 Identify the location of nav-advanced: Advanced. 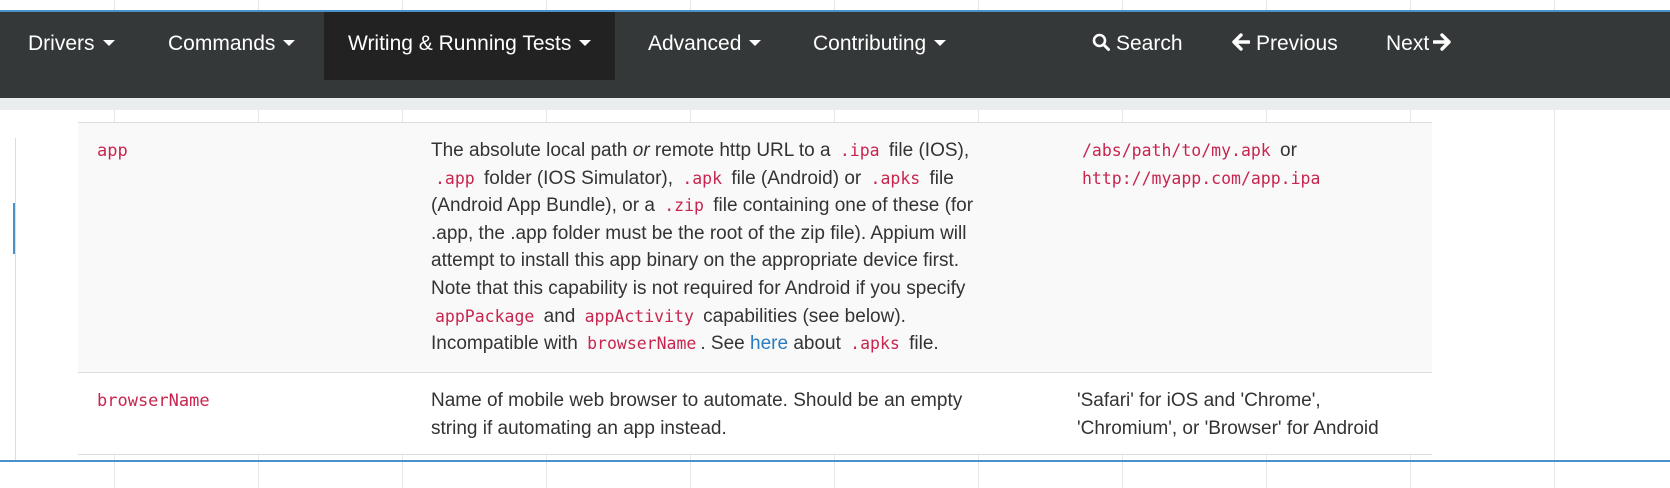
(705, 46).